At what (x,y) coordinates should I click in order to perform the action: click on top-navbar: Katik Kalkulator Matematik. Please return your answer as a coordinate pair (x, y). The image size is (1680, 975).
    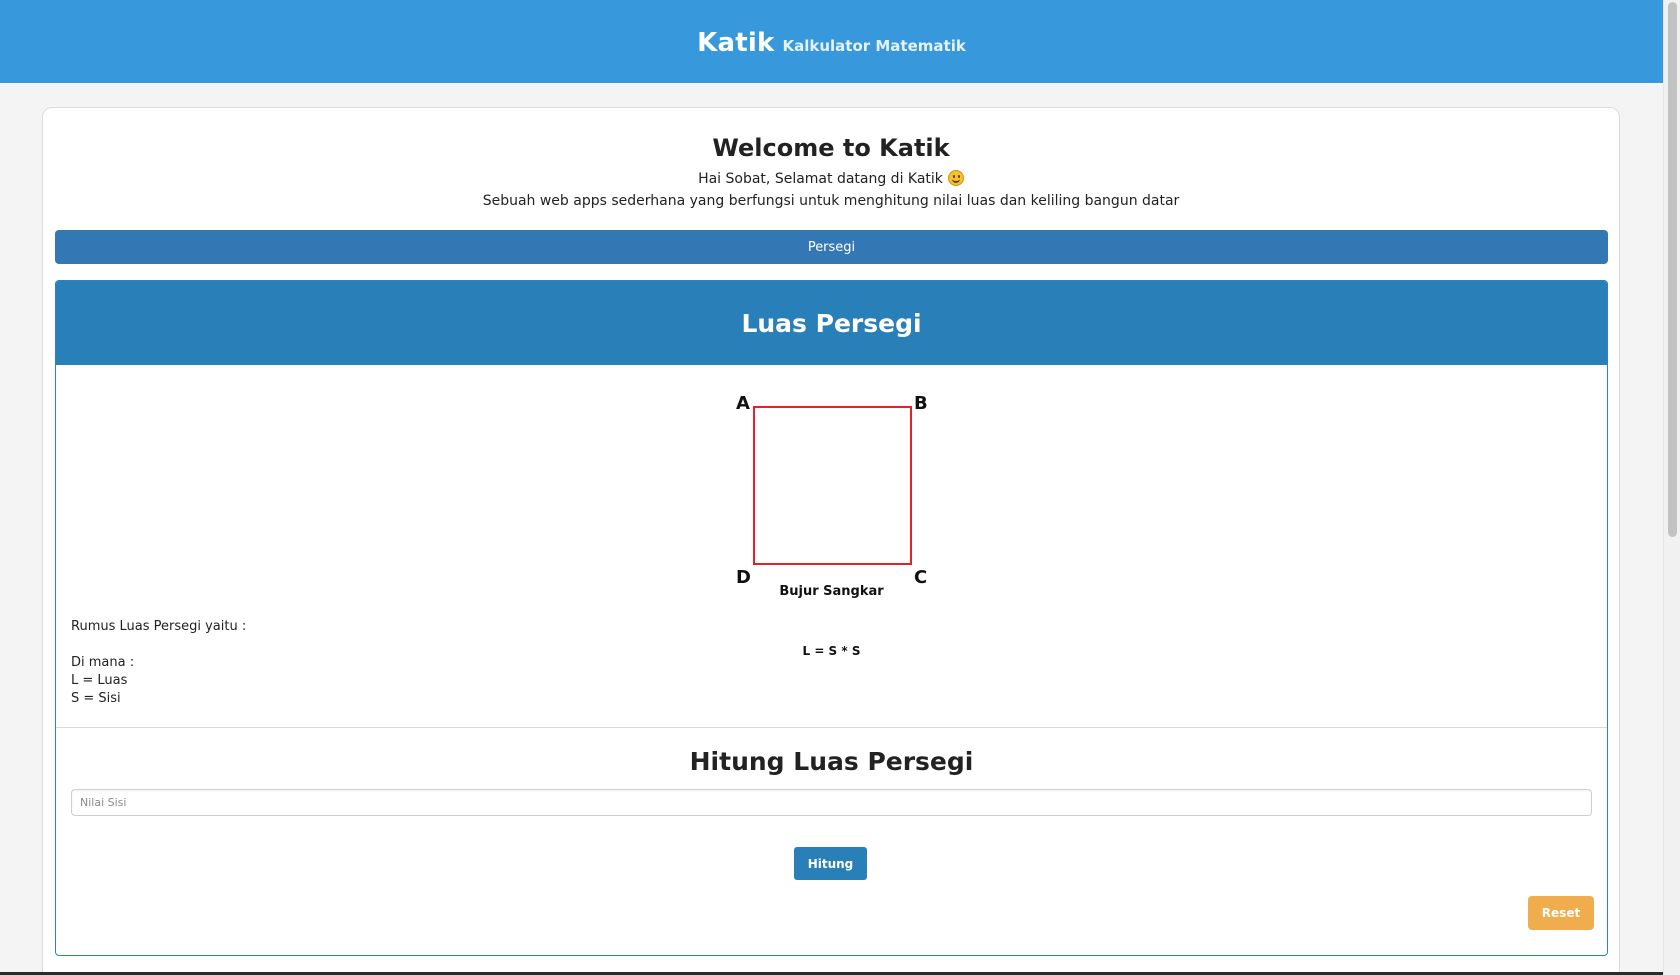
    Looking at the image, I should click on (831, 41).